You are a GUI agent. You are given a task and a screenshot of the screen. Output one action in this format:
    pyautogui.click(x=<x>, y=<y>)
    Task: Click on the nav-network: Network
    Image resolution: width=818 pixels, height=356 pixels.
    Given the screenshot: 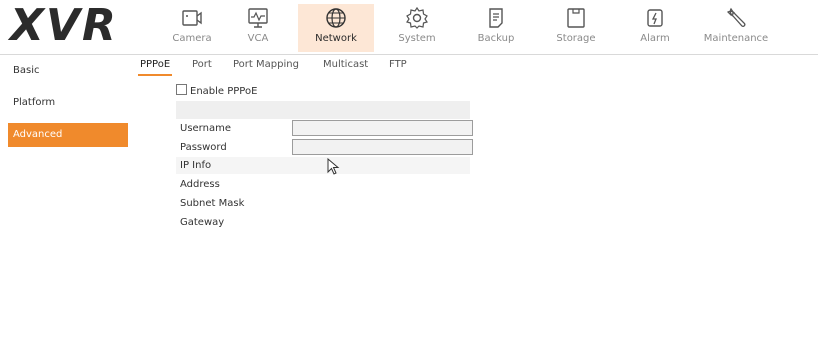 What is the action you would take?
    pyautogui.click(x=336, y=28)
    